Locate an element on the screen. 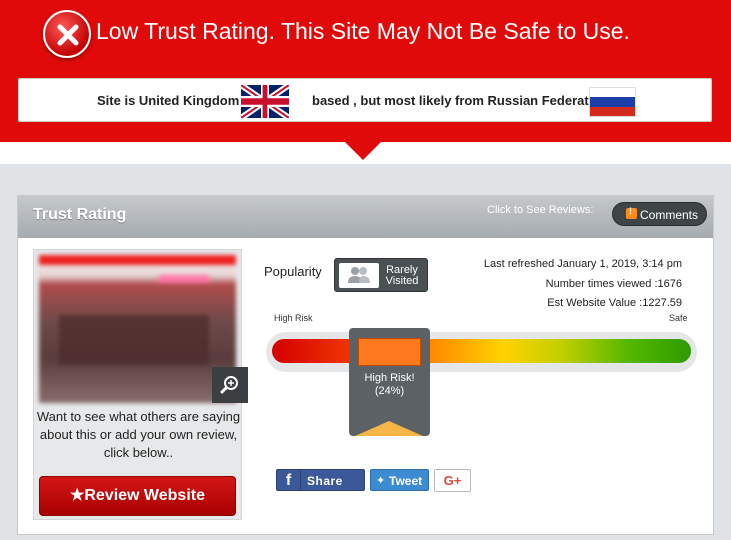 Image resolution: width=731 pixels, height=540 pixels. trust-gauge-bar is located at coordinates (481, 351).